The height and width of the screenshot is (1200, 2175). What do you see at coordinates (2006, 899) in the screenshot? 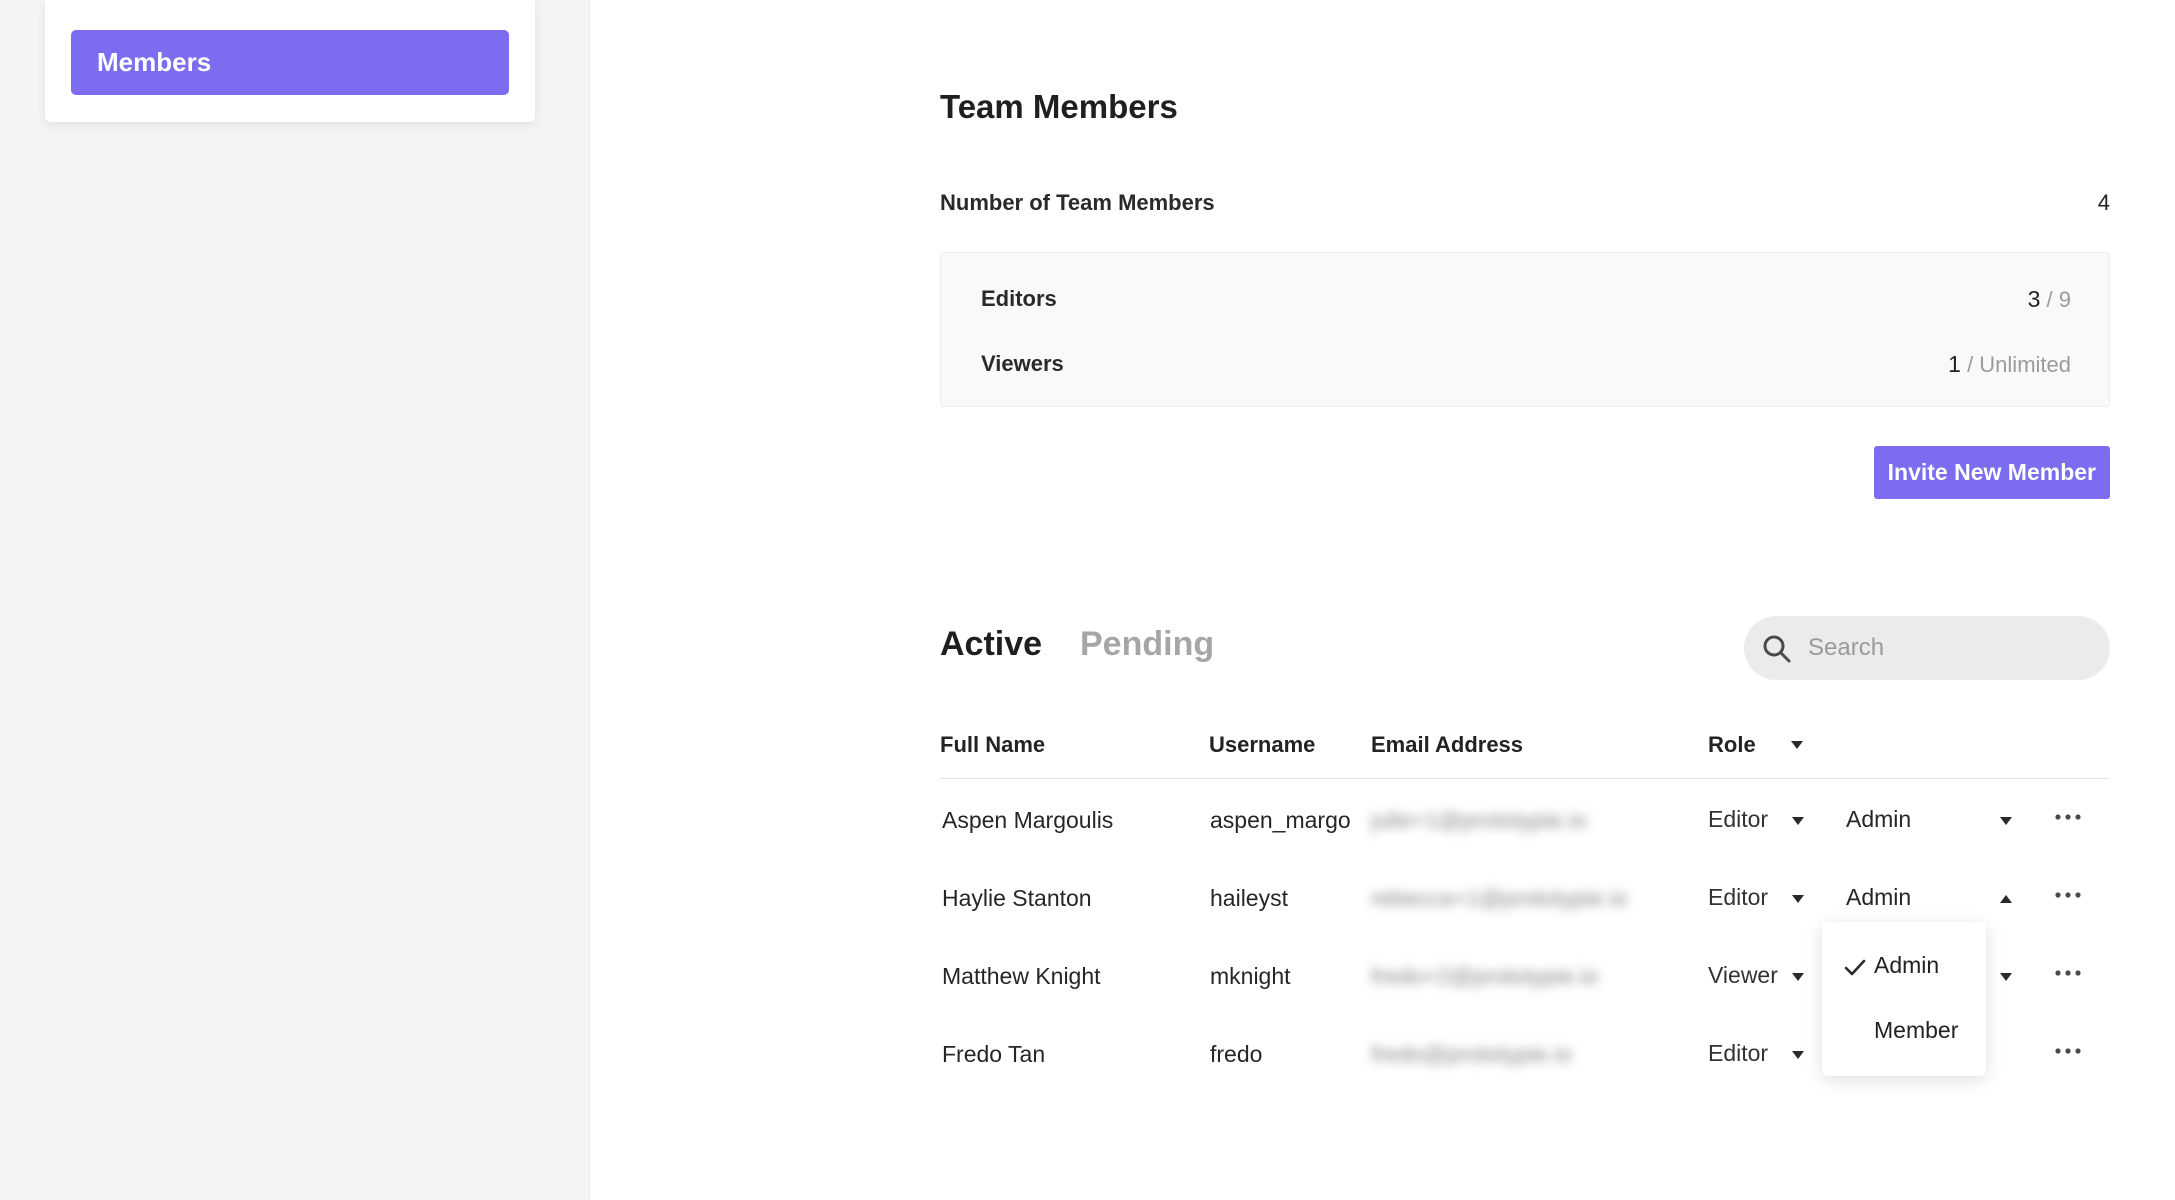
I see `chevron-up-icon` at bounding box center [2006, 899].